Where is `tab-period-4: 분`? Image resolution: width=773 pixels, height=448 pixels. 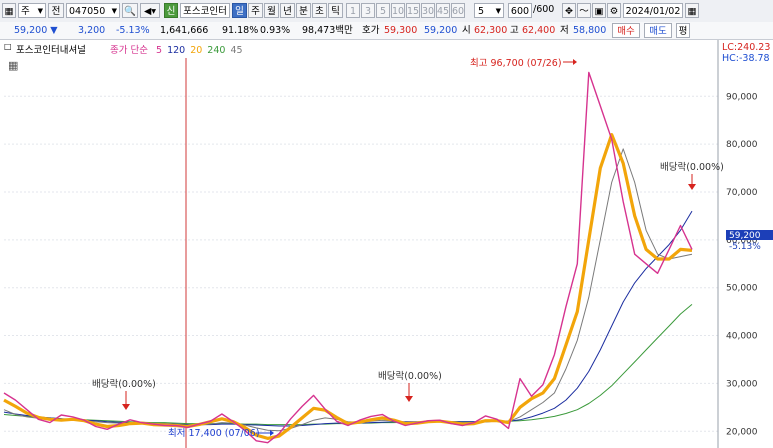 tab-period-4: 분 is located at coordinates (303, 10).